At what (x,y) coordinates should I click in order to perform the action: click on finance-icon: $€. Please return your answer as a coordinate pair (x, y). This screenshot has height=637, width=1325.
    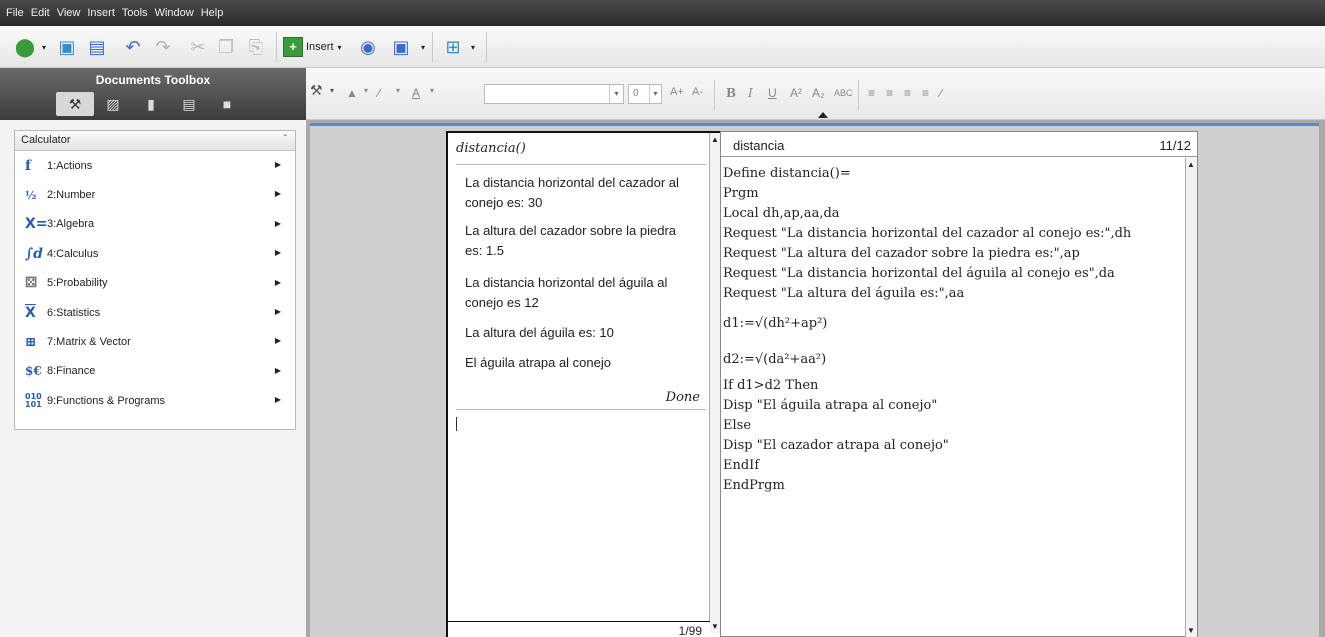
    Looking at the image, I should click on (33, 371).